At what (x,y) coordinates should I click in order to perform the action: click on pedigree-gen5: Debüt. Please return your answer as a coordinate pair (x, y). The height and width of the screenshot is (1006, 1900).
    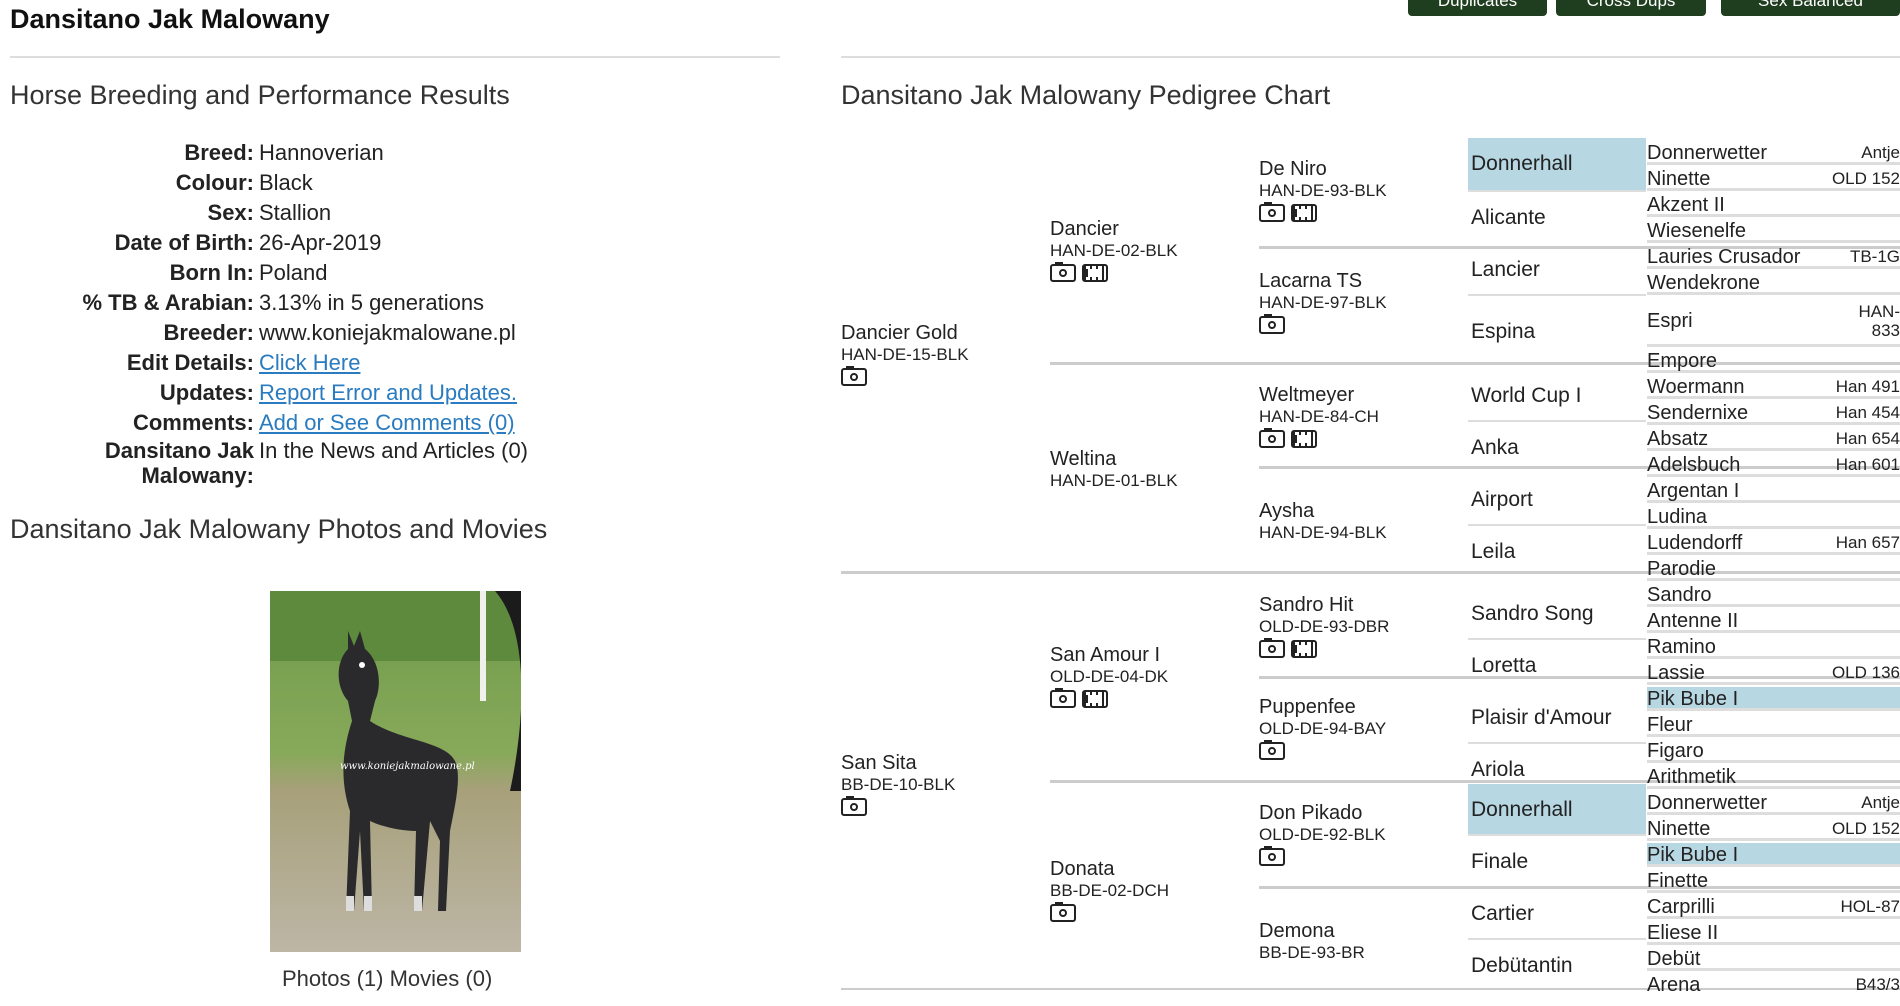
    Looking at the image, I should click on (1773, 959).